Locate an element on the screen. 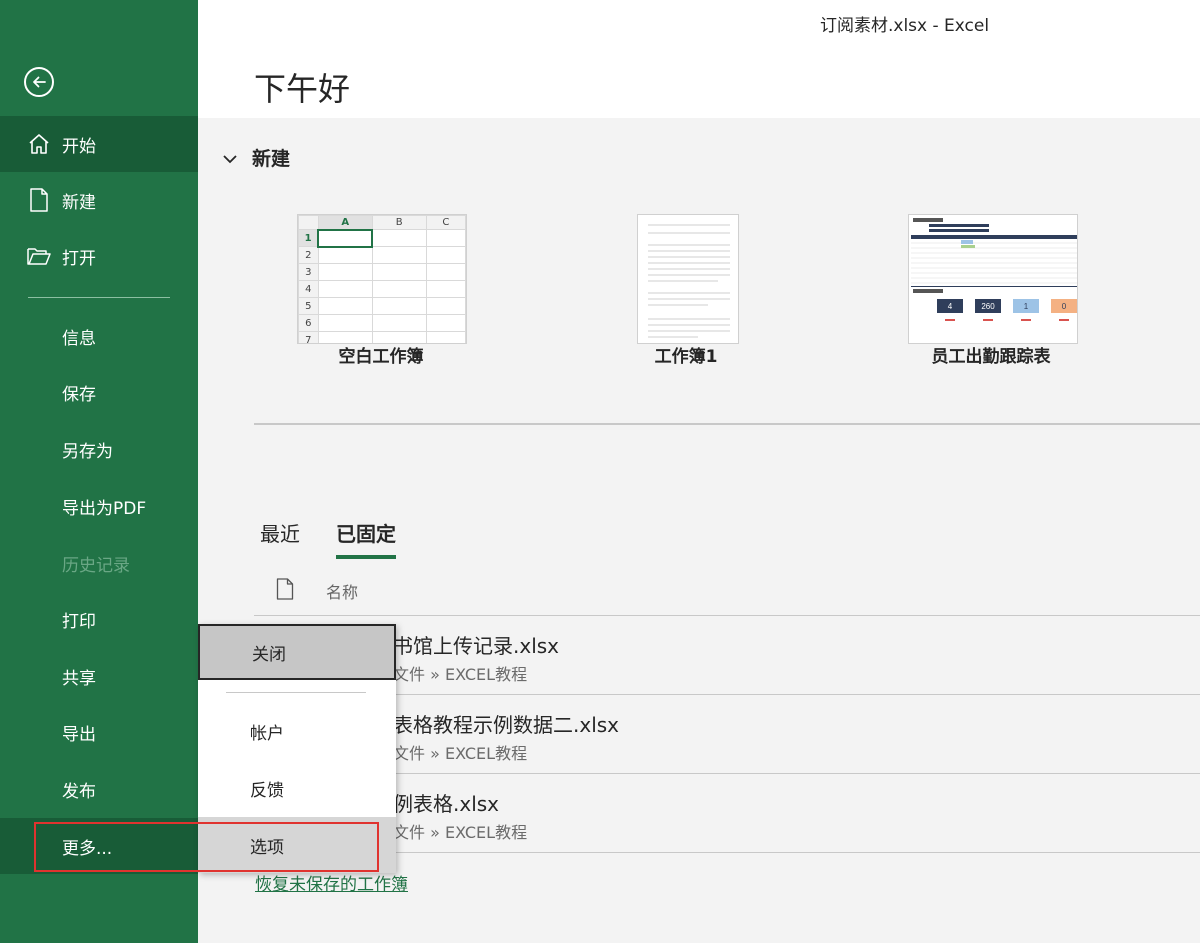 The width and height of the screenshot is (1200, 943). corner-cell is located at coordinates (308, 222).